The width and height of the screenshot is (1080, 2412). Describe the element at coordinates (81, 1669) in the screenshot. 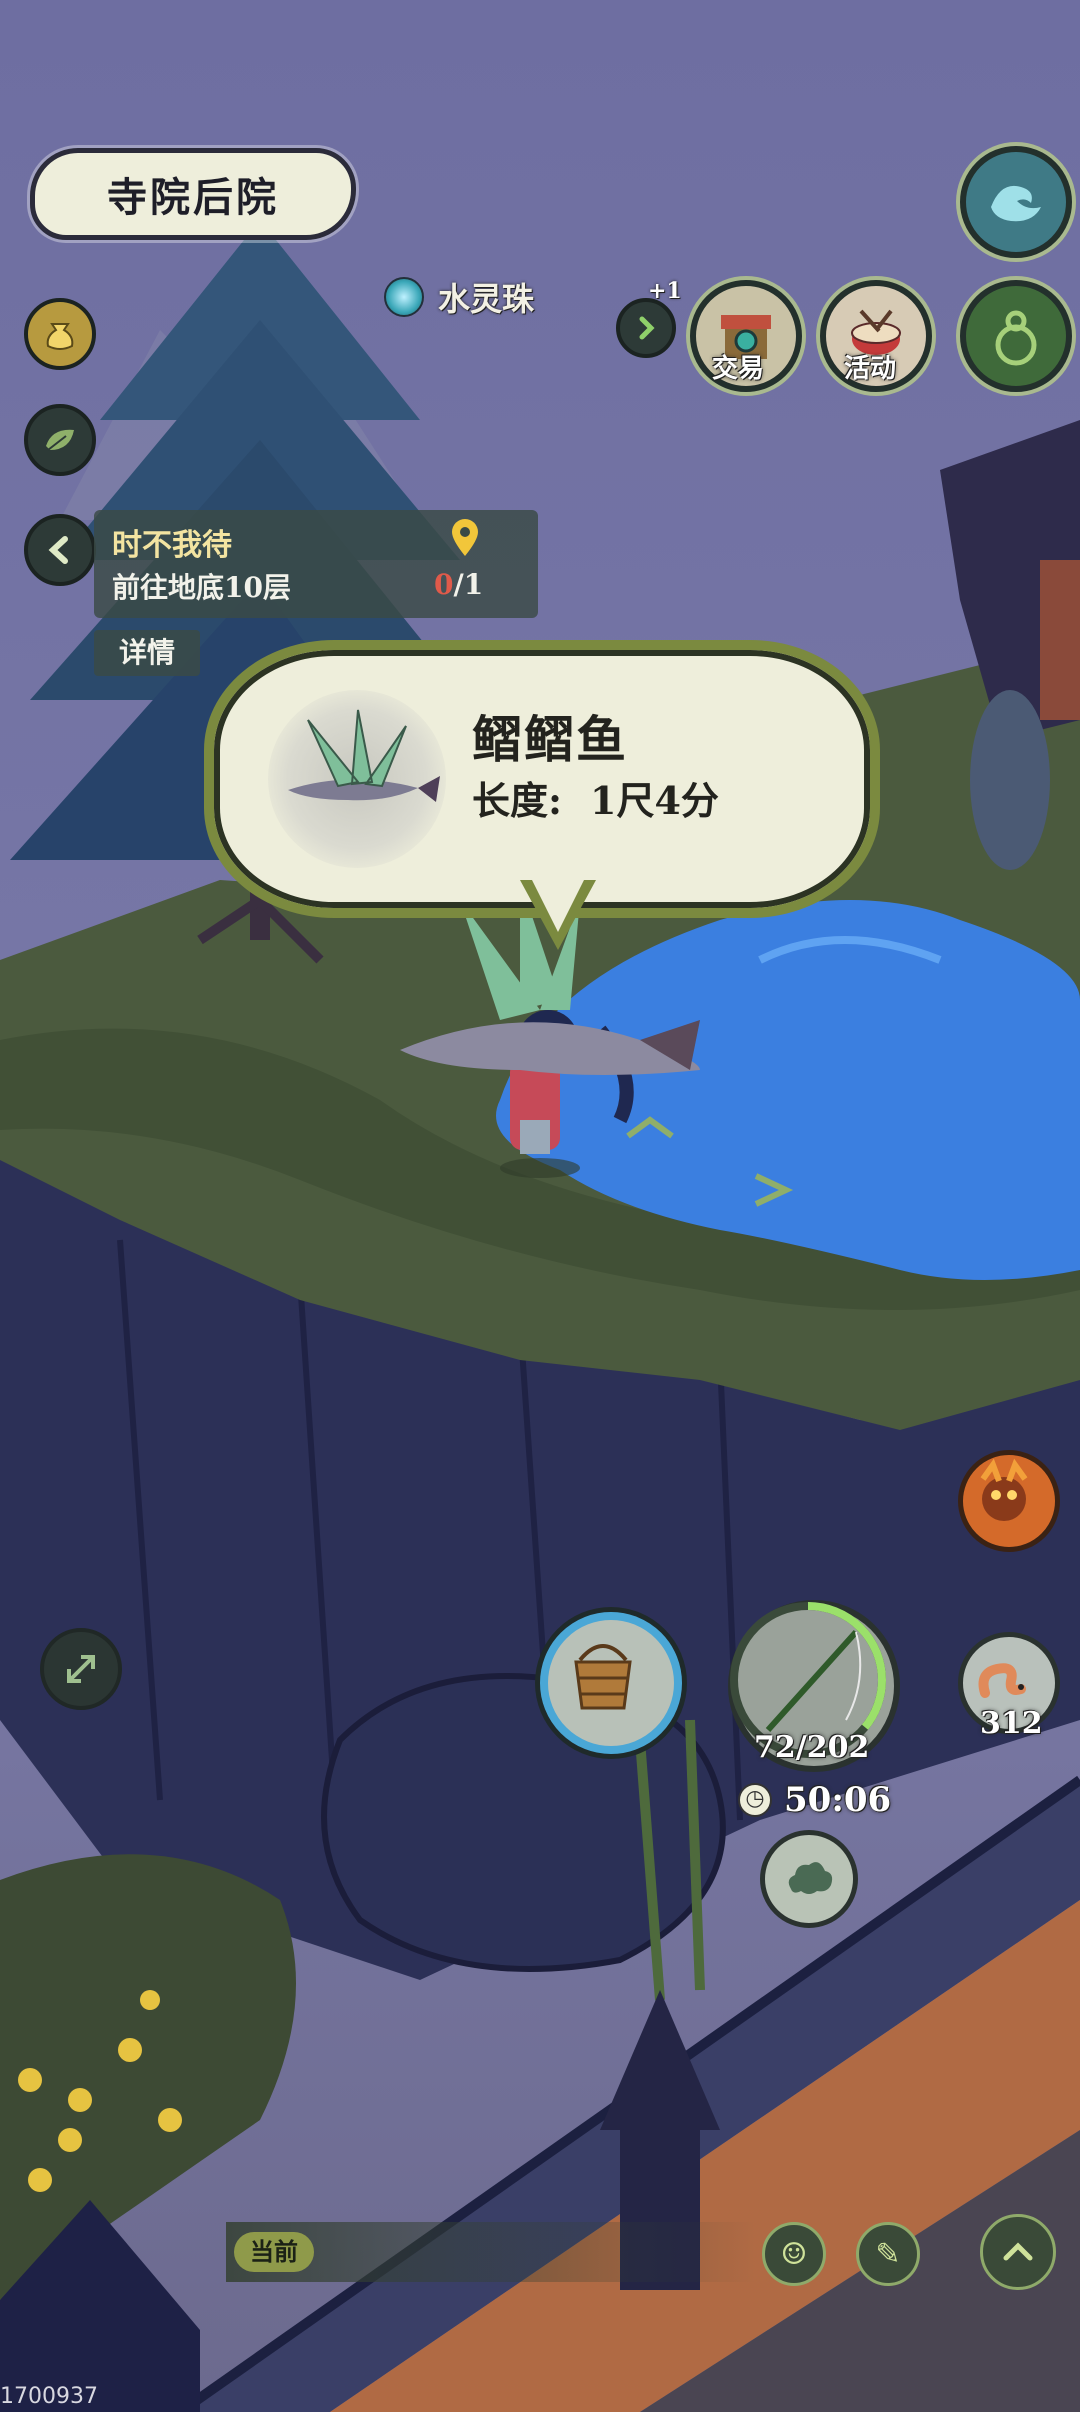

I see `expand-icon` at that location.